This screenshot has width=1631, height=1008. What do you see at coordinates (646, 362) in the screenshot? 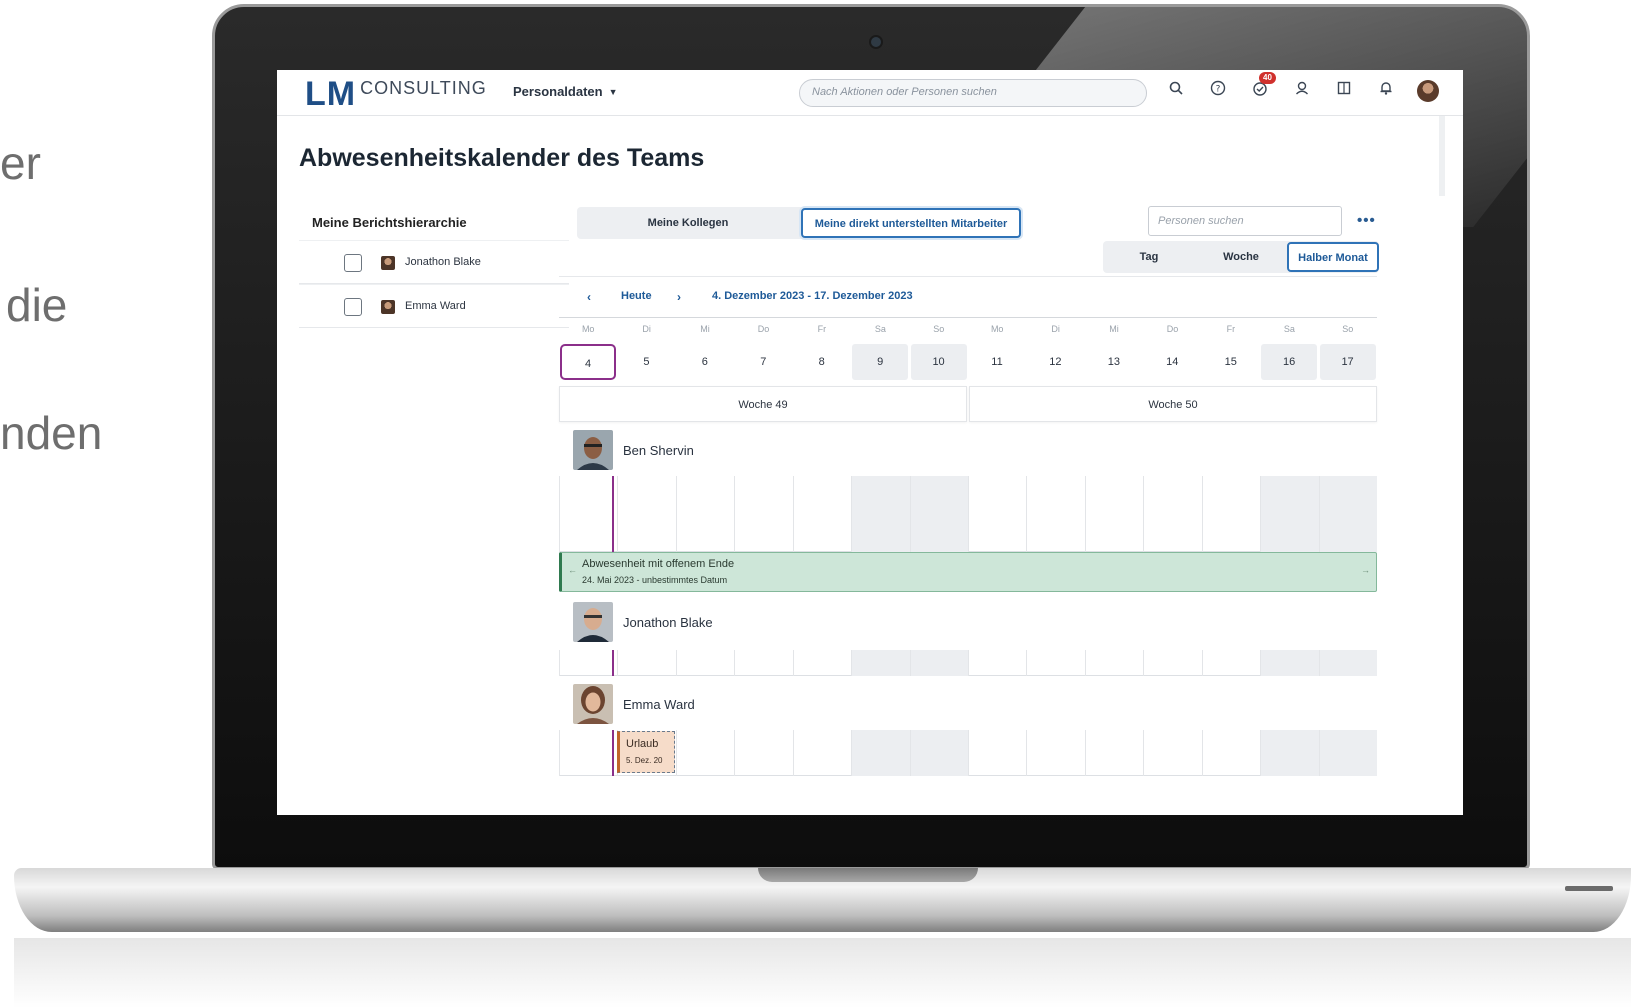
I see `date-cell: 5` at bounding box center [646, 362].